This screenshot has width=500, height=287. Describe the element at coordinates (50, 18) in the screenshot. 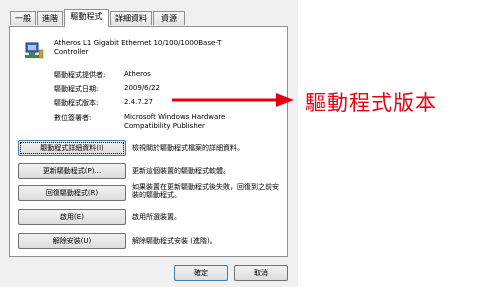

I see `tab-advanced: 進階` at that location.